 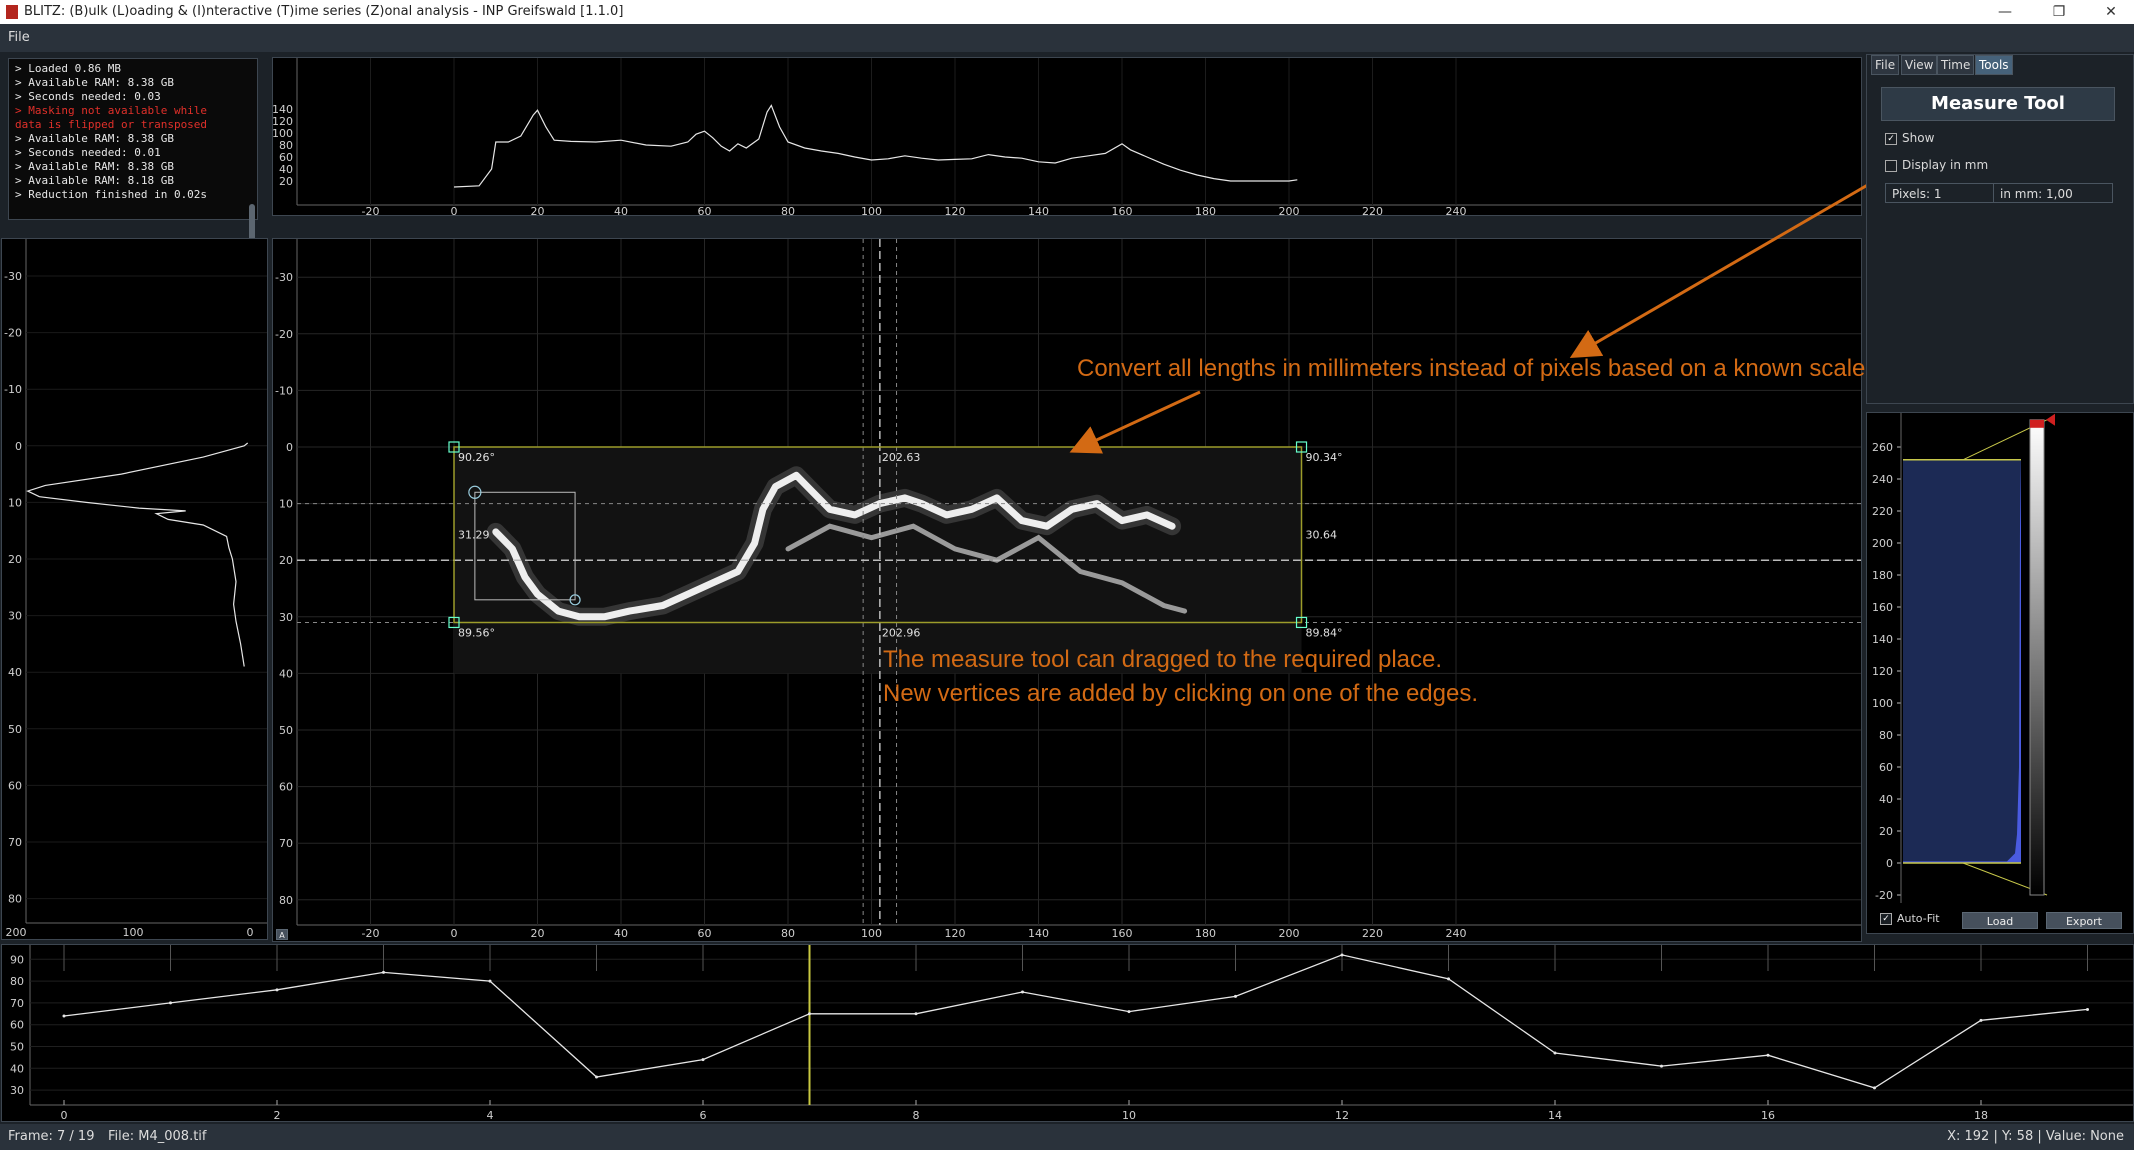 I want to click on time-y-tick: 30, so click(x=17, y=1090).